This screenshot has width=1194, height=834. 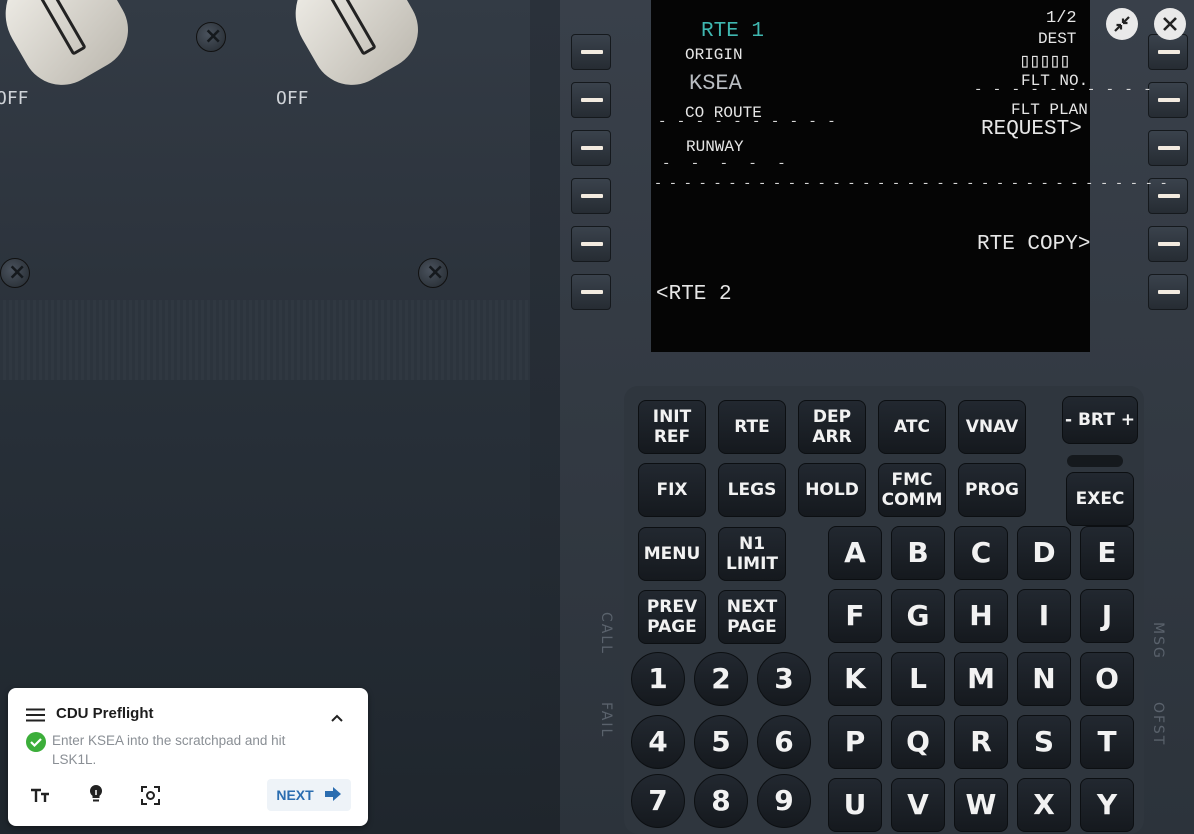 I want to click on rotary-knob-right, so click(x=355, y=50).